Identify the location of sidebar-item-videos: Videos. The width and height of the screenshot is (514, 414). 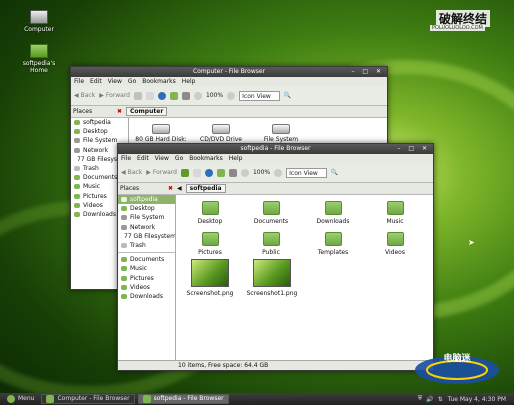
(146, 287).